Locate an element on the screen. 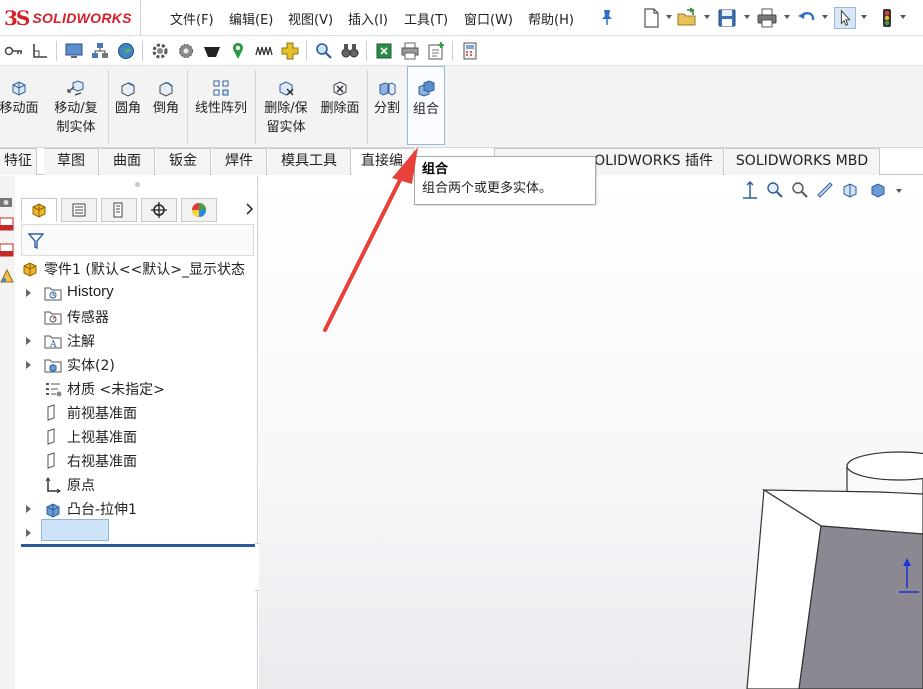 The height and width of the screenshot is (689, 923). tree-item-plane: 上视基准面 is located at coordinates (137, 437).